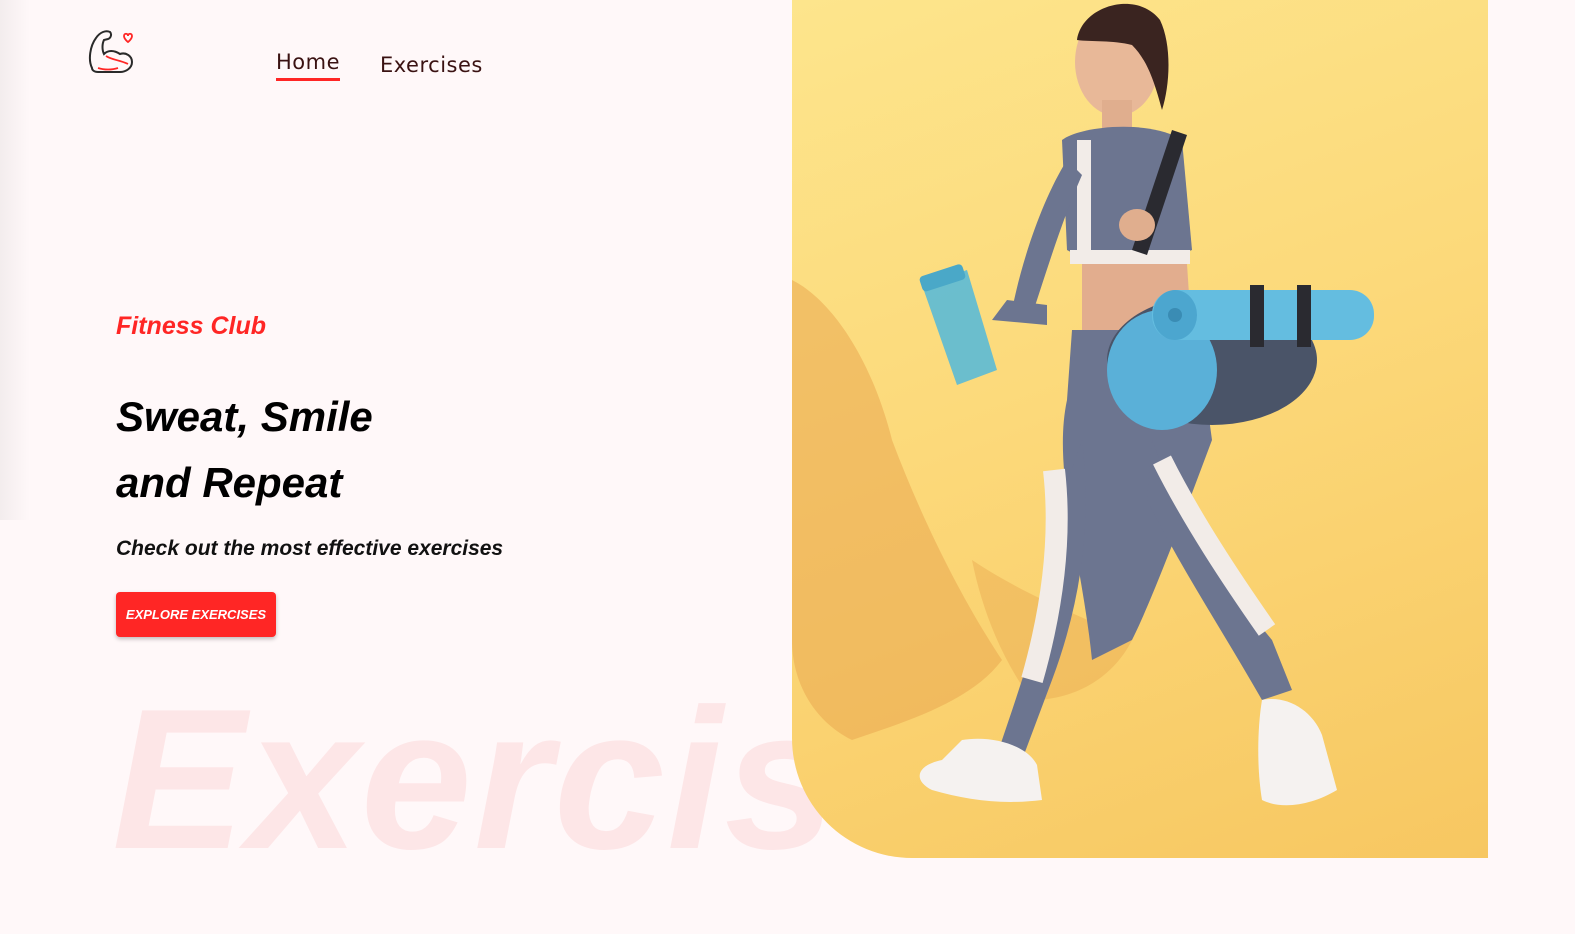  Describe the element at coordinates (308, 65) in the screenshot. I see `nav-home-link: Home` at that location.